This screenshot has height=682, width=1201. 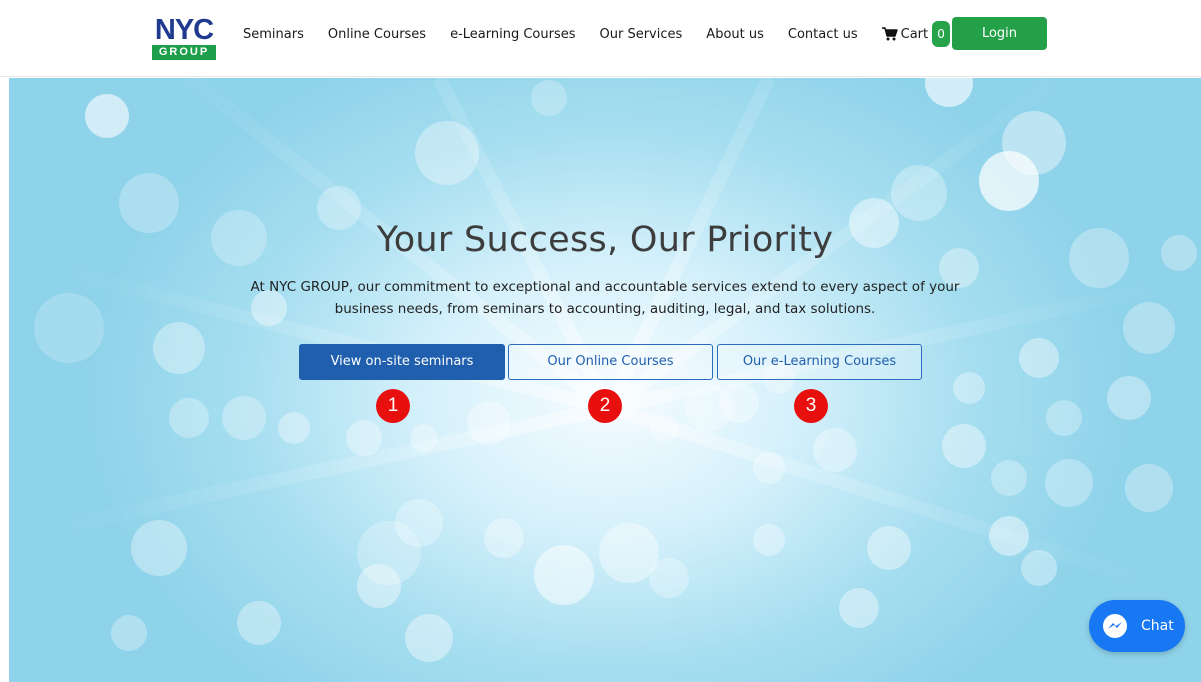 What do you see at coordinates (610, 362) in the screenshot?
I see `online-courses-button: Our Online Courses` at bounding box center [610, 362].